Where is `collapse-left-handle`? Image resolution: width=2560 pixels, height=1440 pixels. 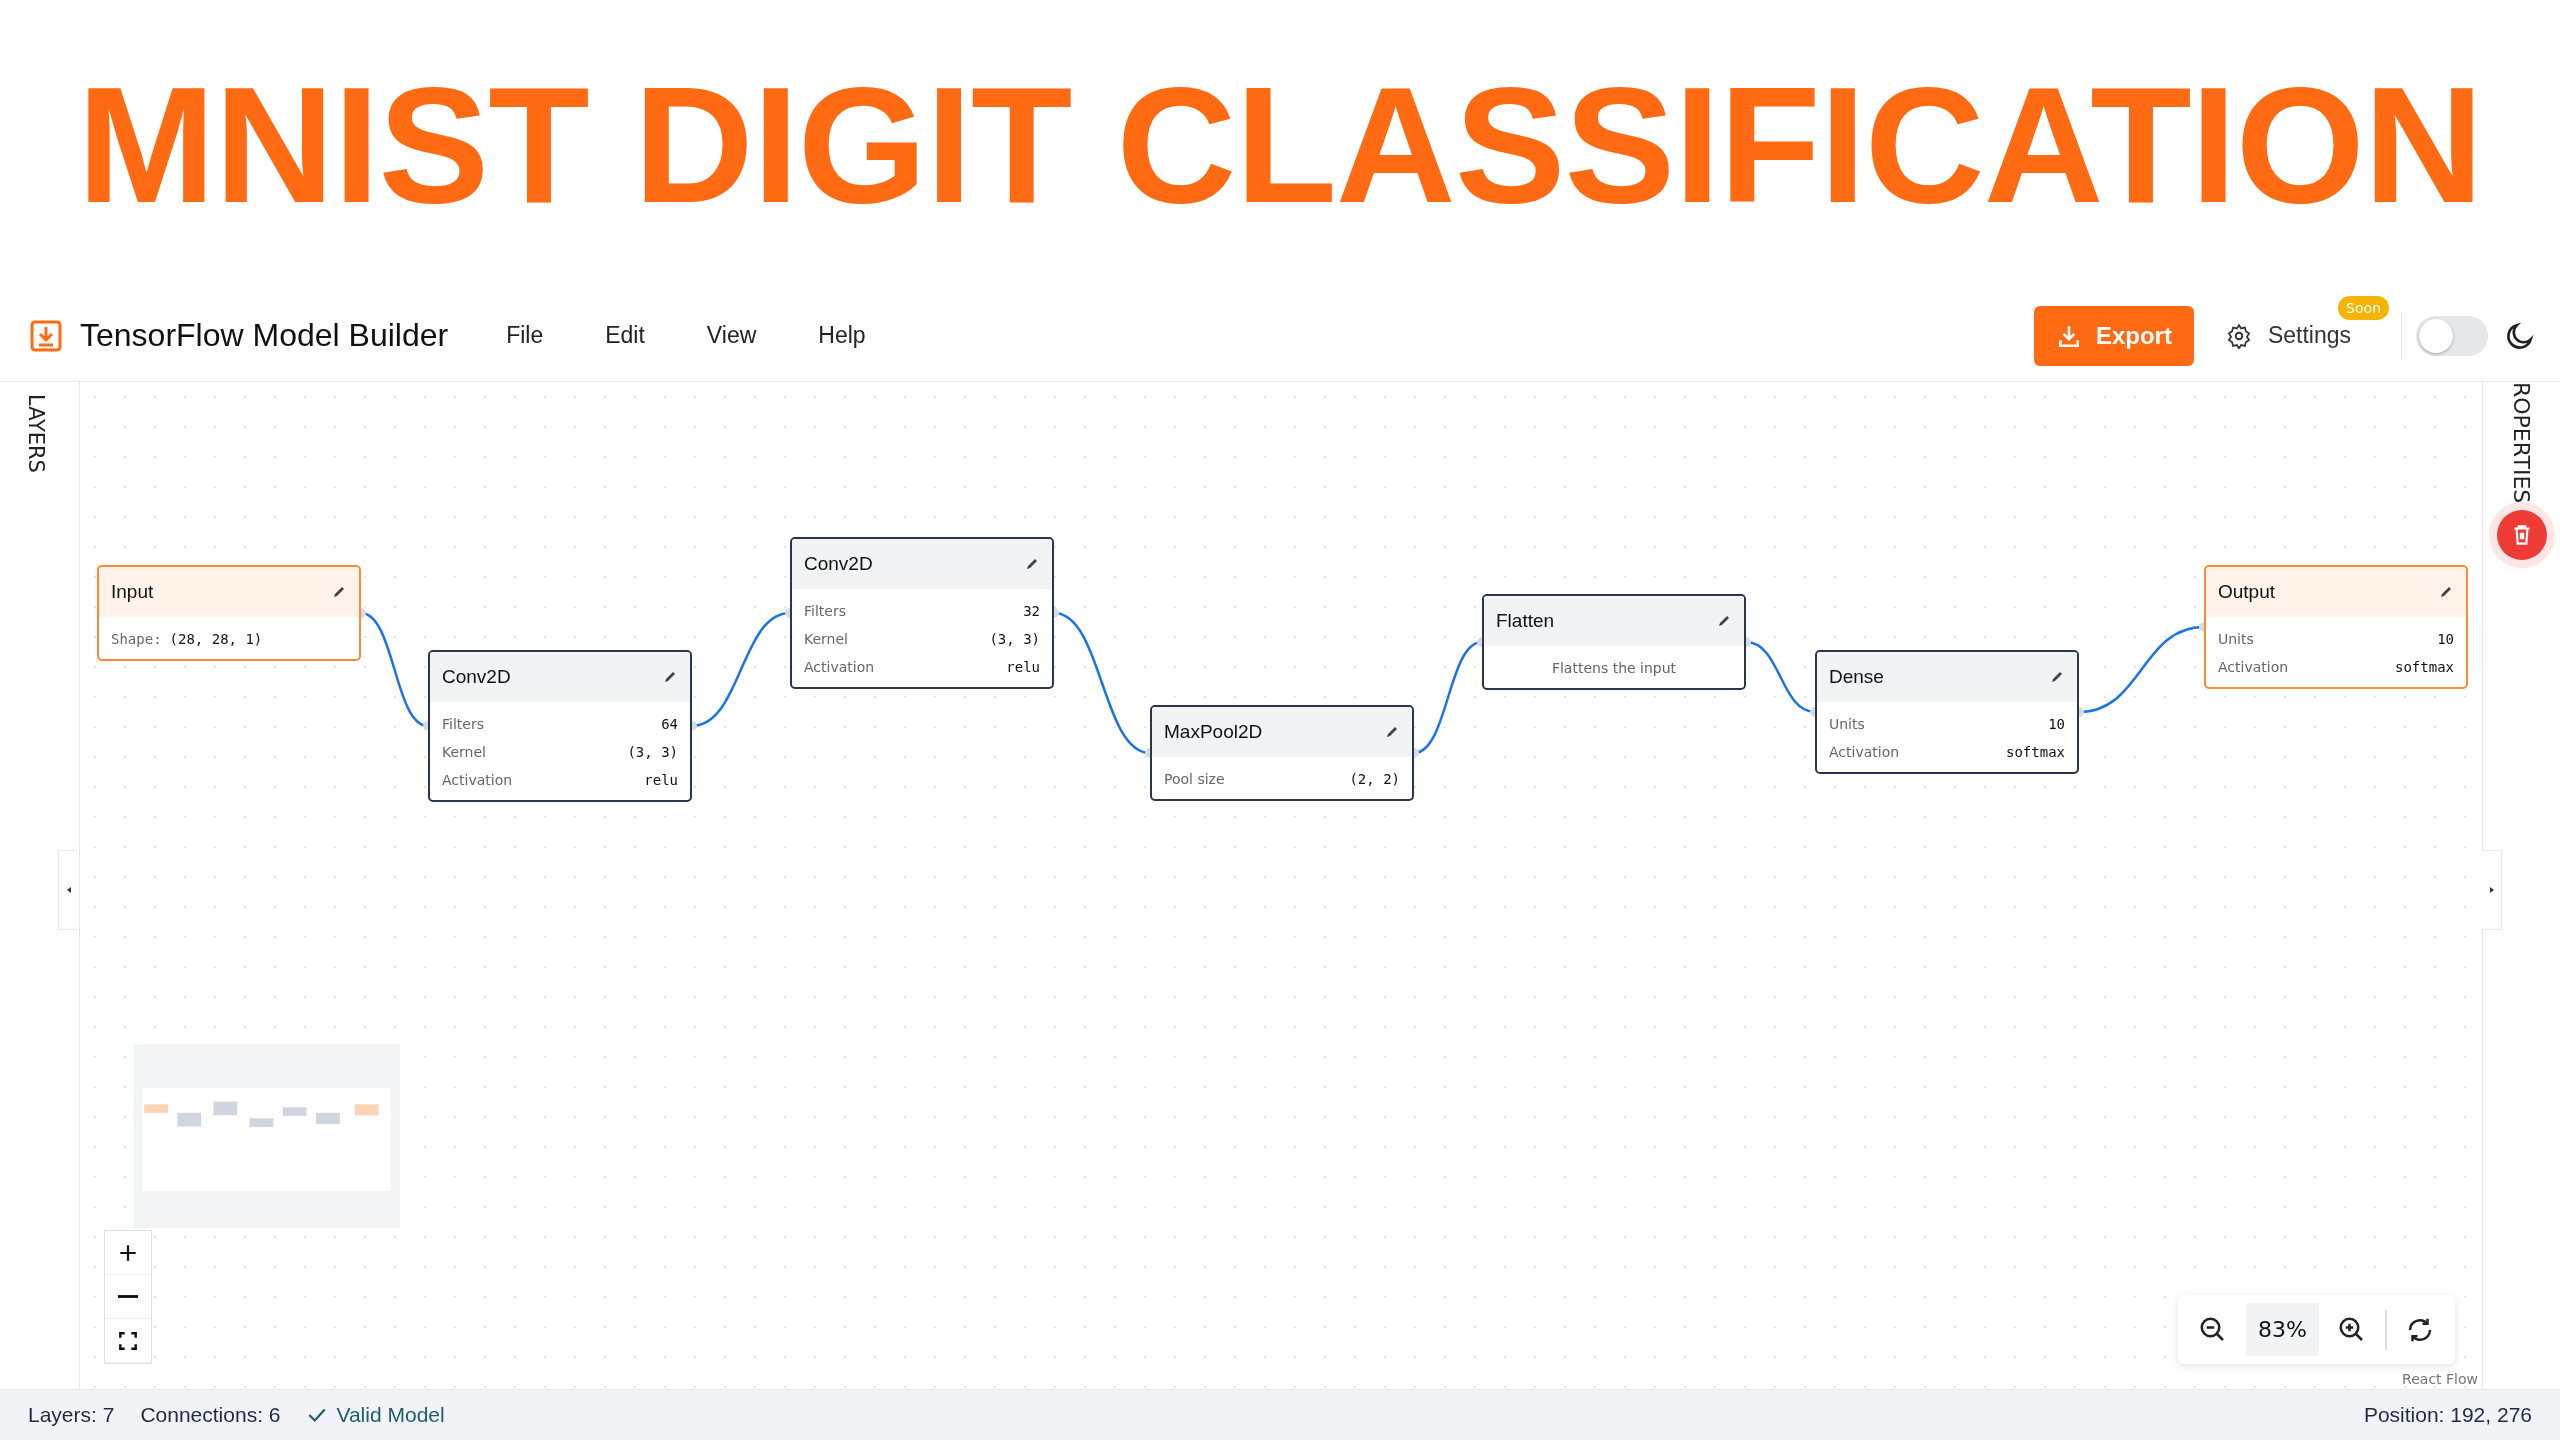
collapse-left-handle is located at coordinates (68, 890).